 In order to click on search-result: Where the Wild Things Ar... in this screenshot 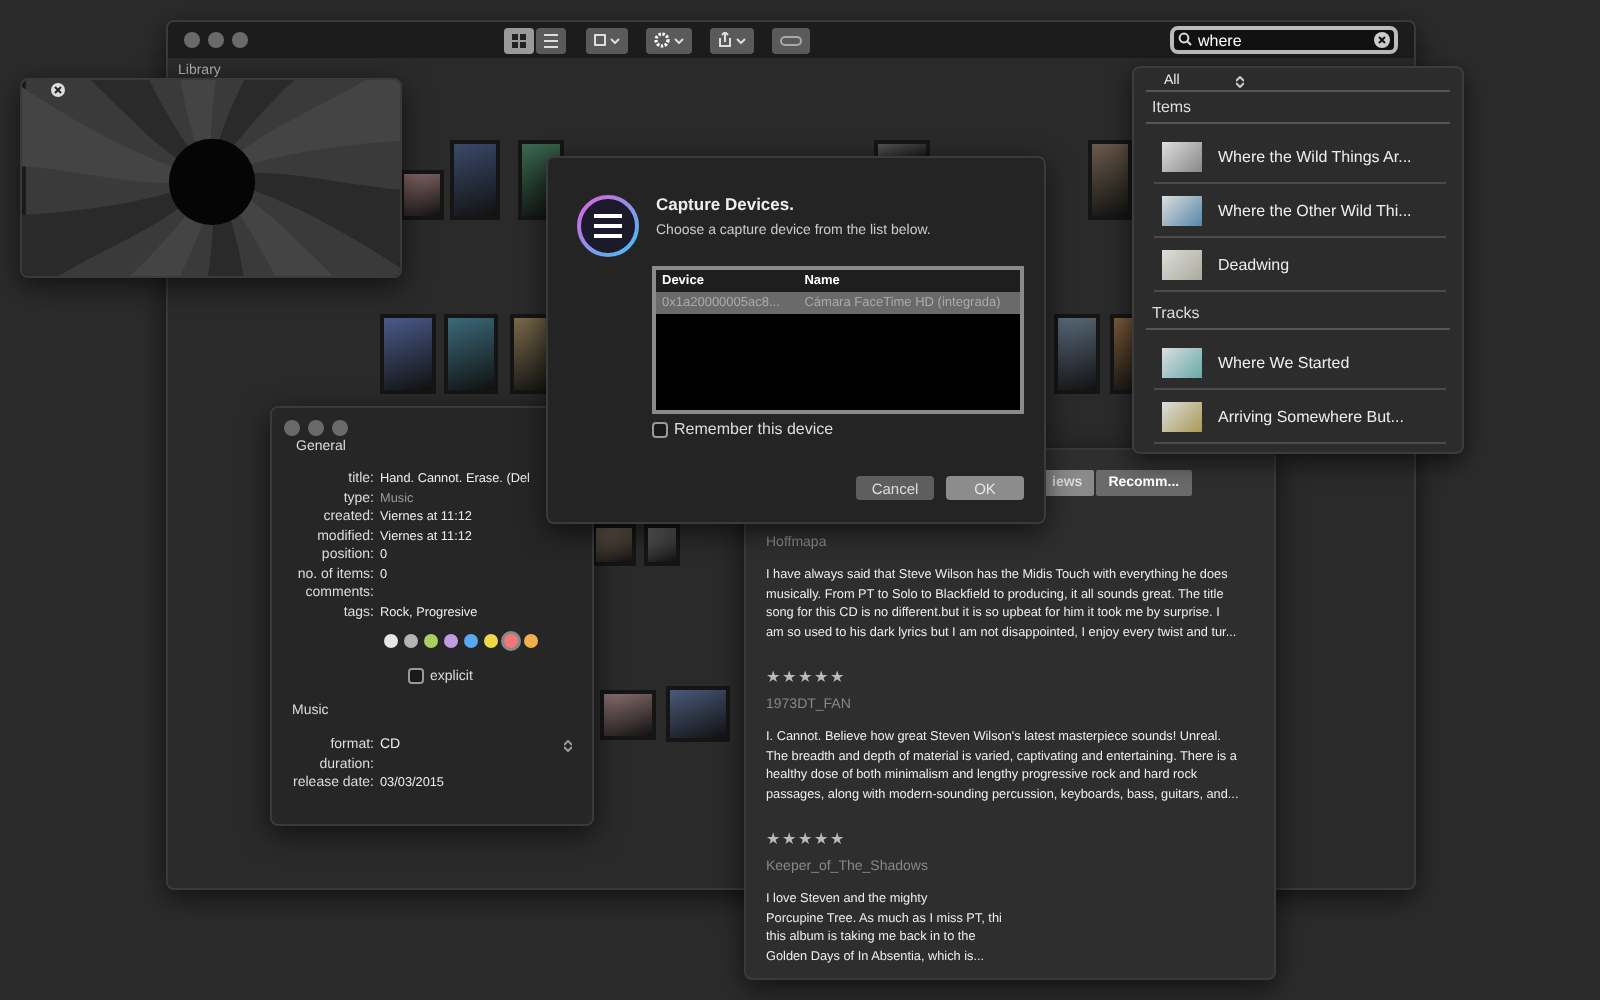, I will do `click(1300, 158)`.